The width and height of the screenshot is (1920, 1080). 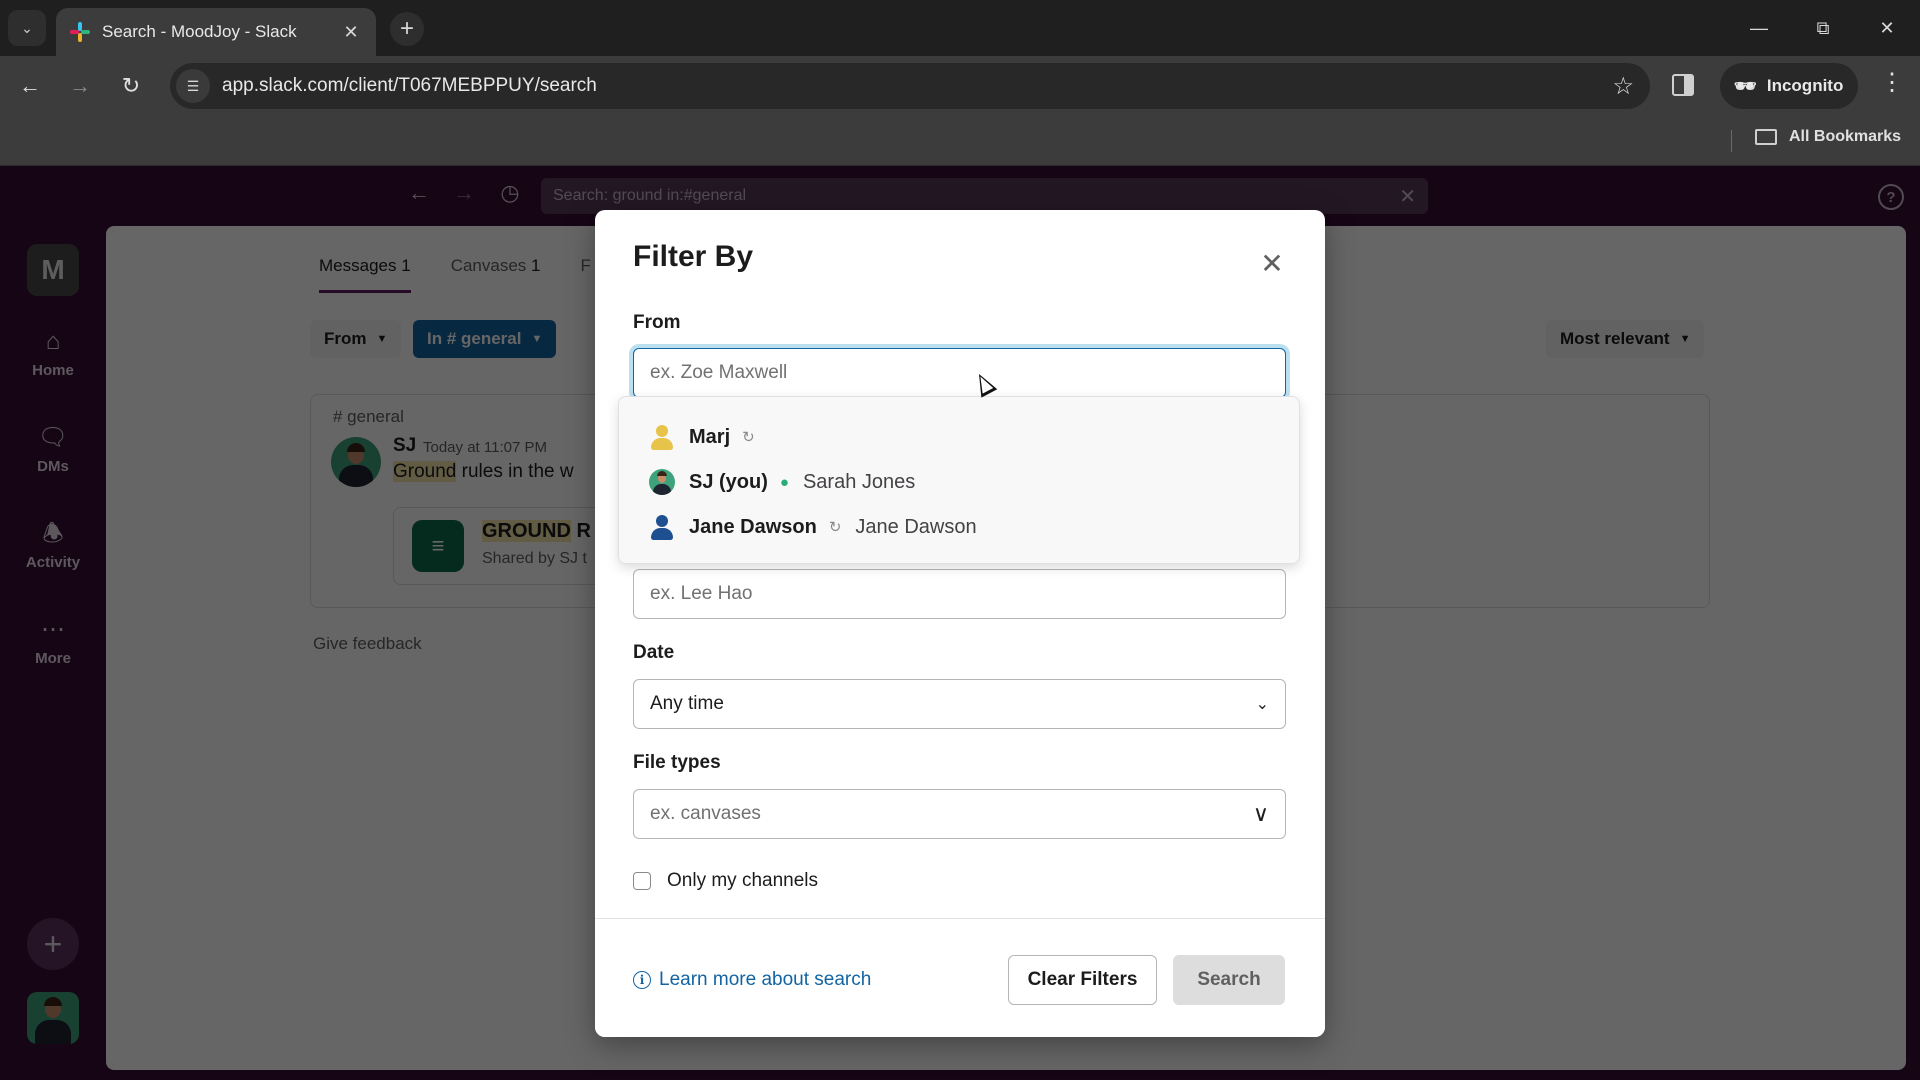 I want to click on option-display-name: SJ (you), so click(x=728, y=481).